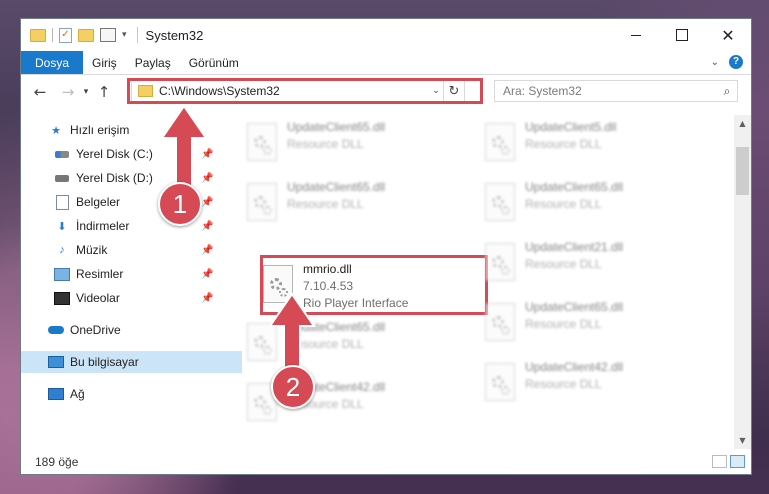 The height and width of the screenshot is (494, 769). What do you see at coordinates (62, 250) in the screenshot?
I see `music-icon: ♪` at bounding box center [62, 250].